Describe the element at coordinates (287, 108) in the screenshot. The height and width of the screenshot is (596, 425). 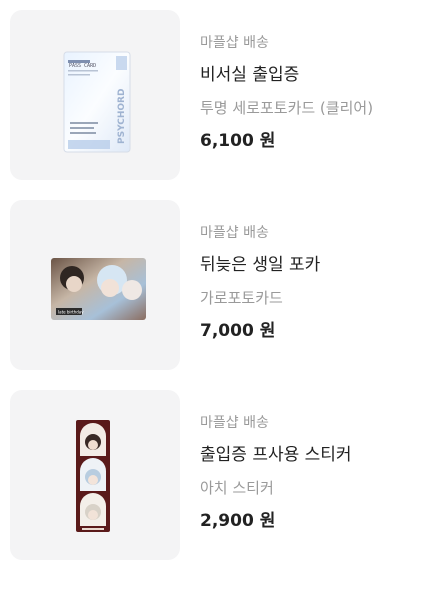
I see `product-option: 투명 세로포토카드 (클리어)` at that location.